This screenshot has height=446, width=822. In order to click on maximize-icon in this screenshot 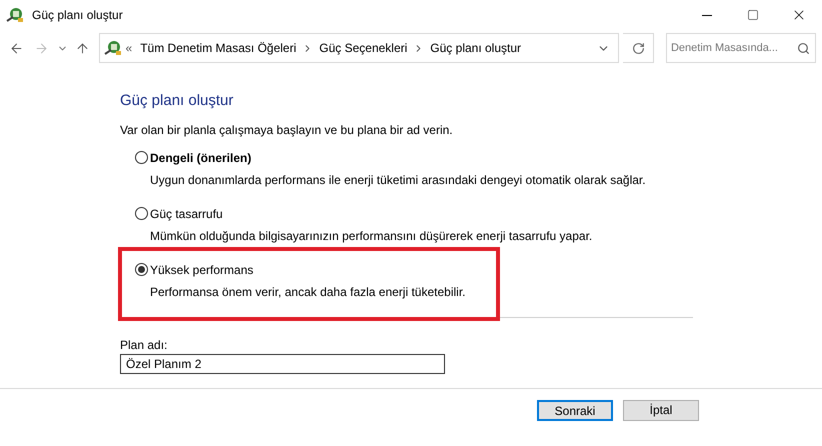, I will do `click(753, 15)`.